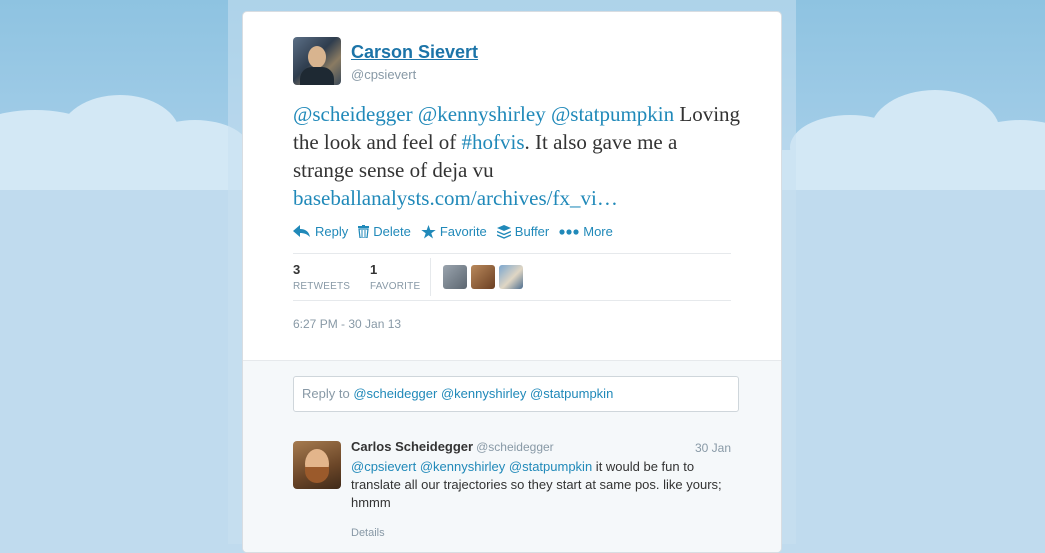 This screenshot has height=553, width=1045. I want to click on trash-icon, so click(364, 231).